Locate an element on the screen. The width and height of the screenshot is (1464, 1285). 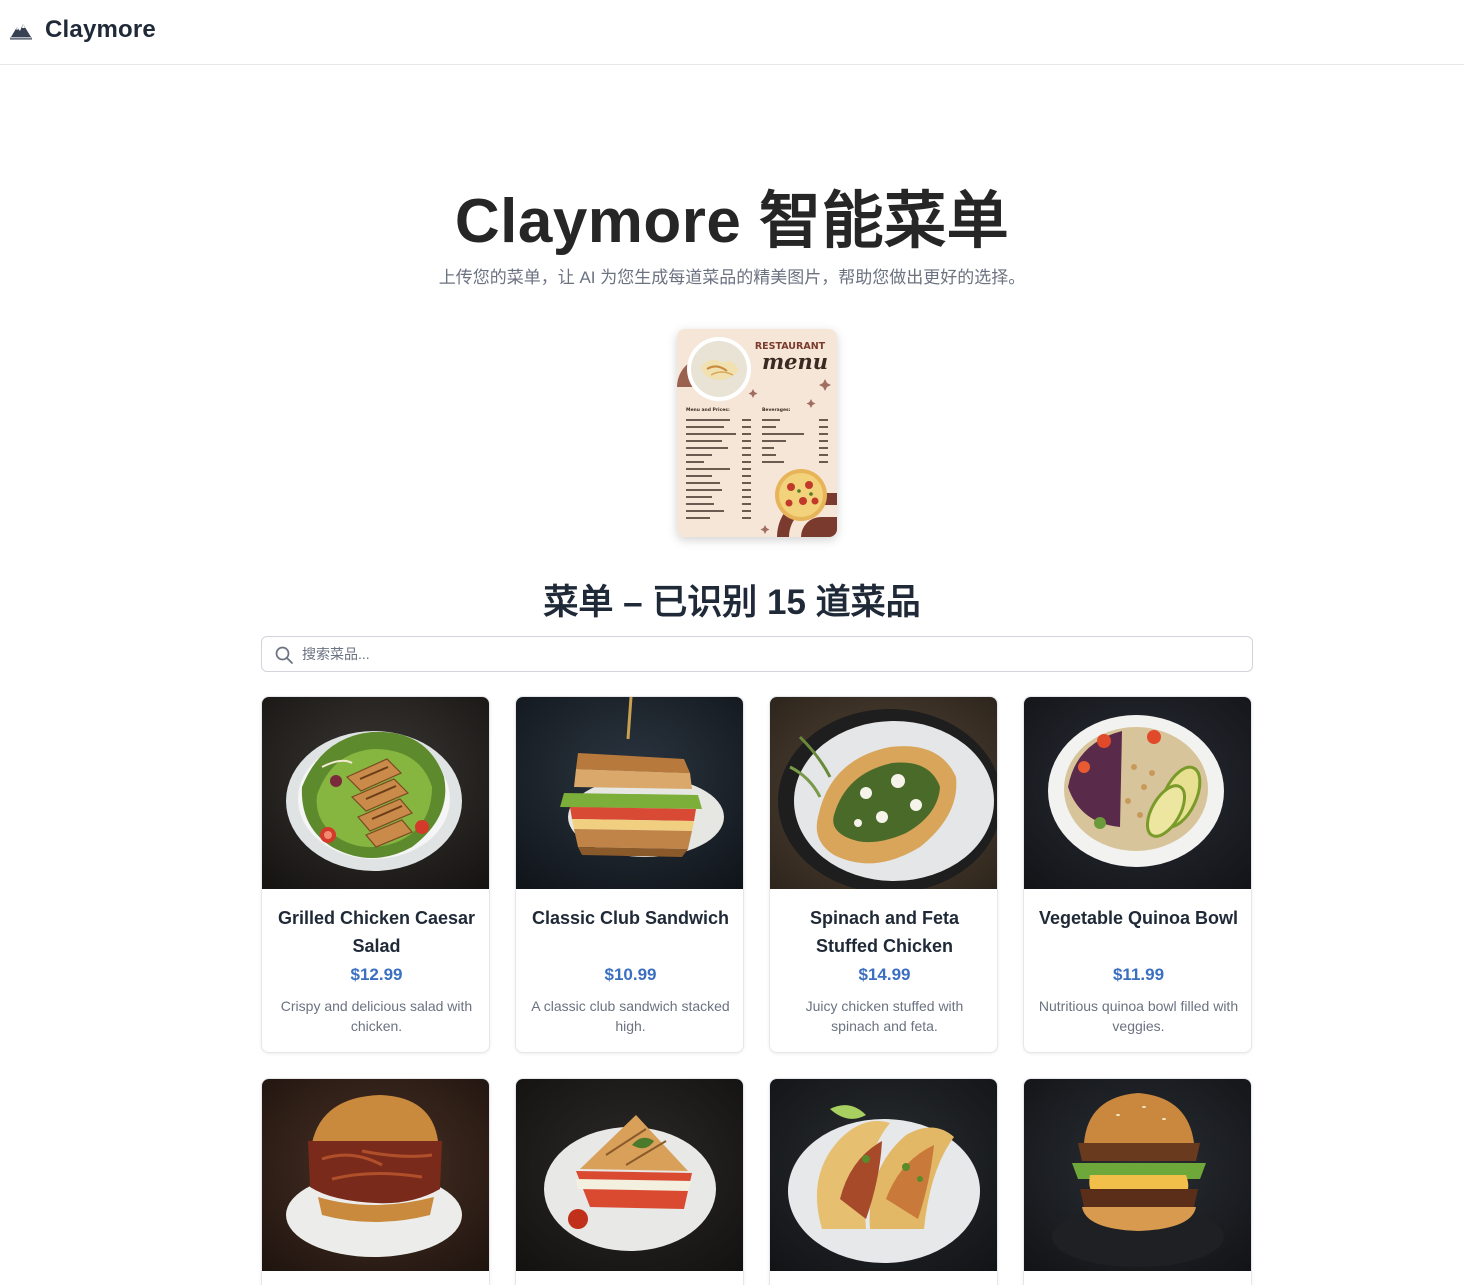
dish-name: Vegetable Quinoa Bowl is located at coordinates (1138, 918).